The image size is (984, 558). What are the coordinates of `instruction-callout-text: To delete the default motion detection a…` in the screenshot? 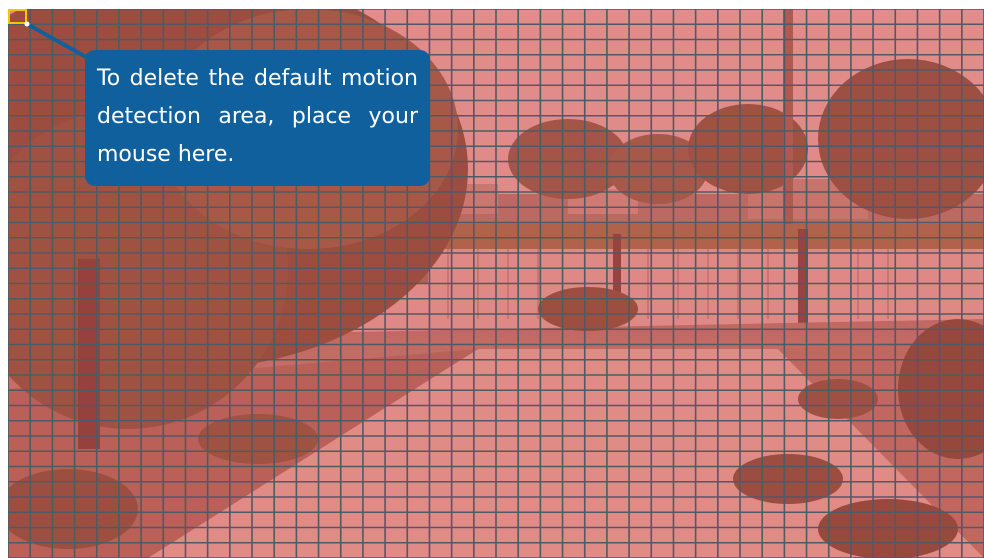 It's located at (257, 116).